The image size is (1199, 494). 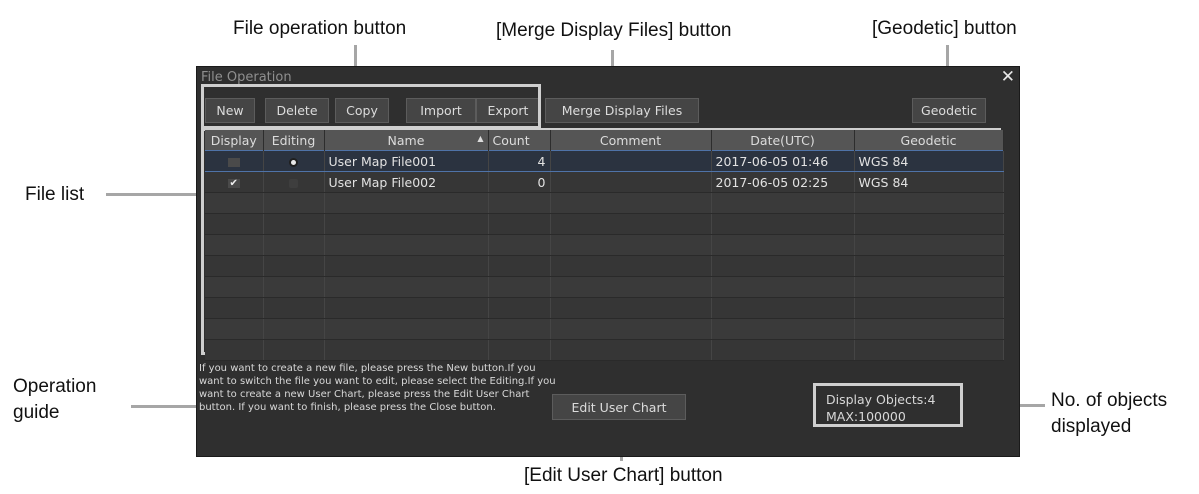 What do you see at coordinates (441, 110) in the screenshot?
I see `import-button: Import` at bounding box center [441, 110].